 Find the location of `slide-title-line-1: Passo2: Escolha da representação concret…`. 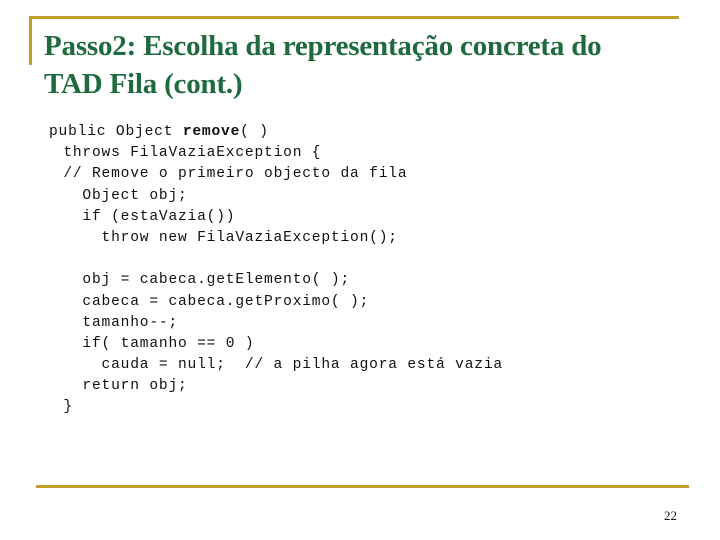

slide-title-line-1: Passo2: Escolha da representação concret… is located at coordinates (323, 46).